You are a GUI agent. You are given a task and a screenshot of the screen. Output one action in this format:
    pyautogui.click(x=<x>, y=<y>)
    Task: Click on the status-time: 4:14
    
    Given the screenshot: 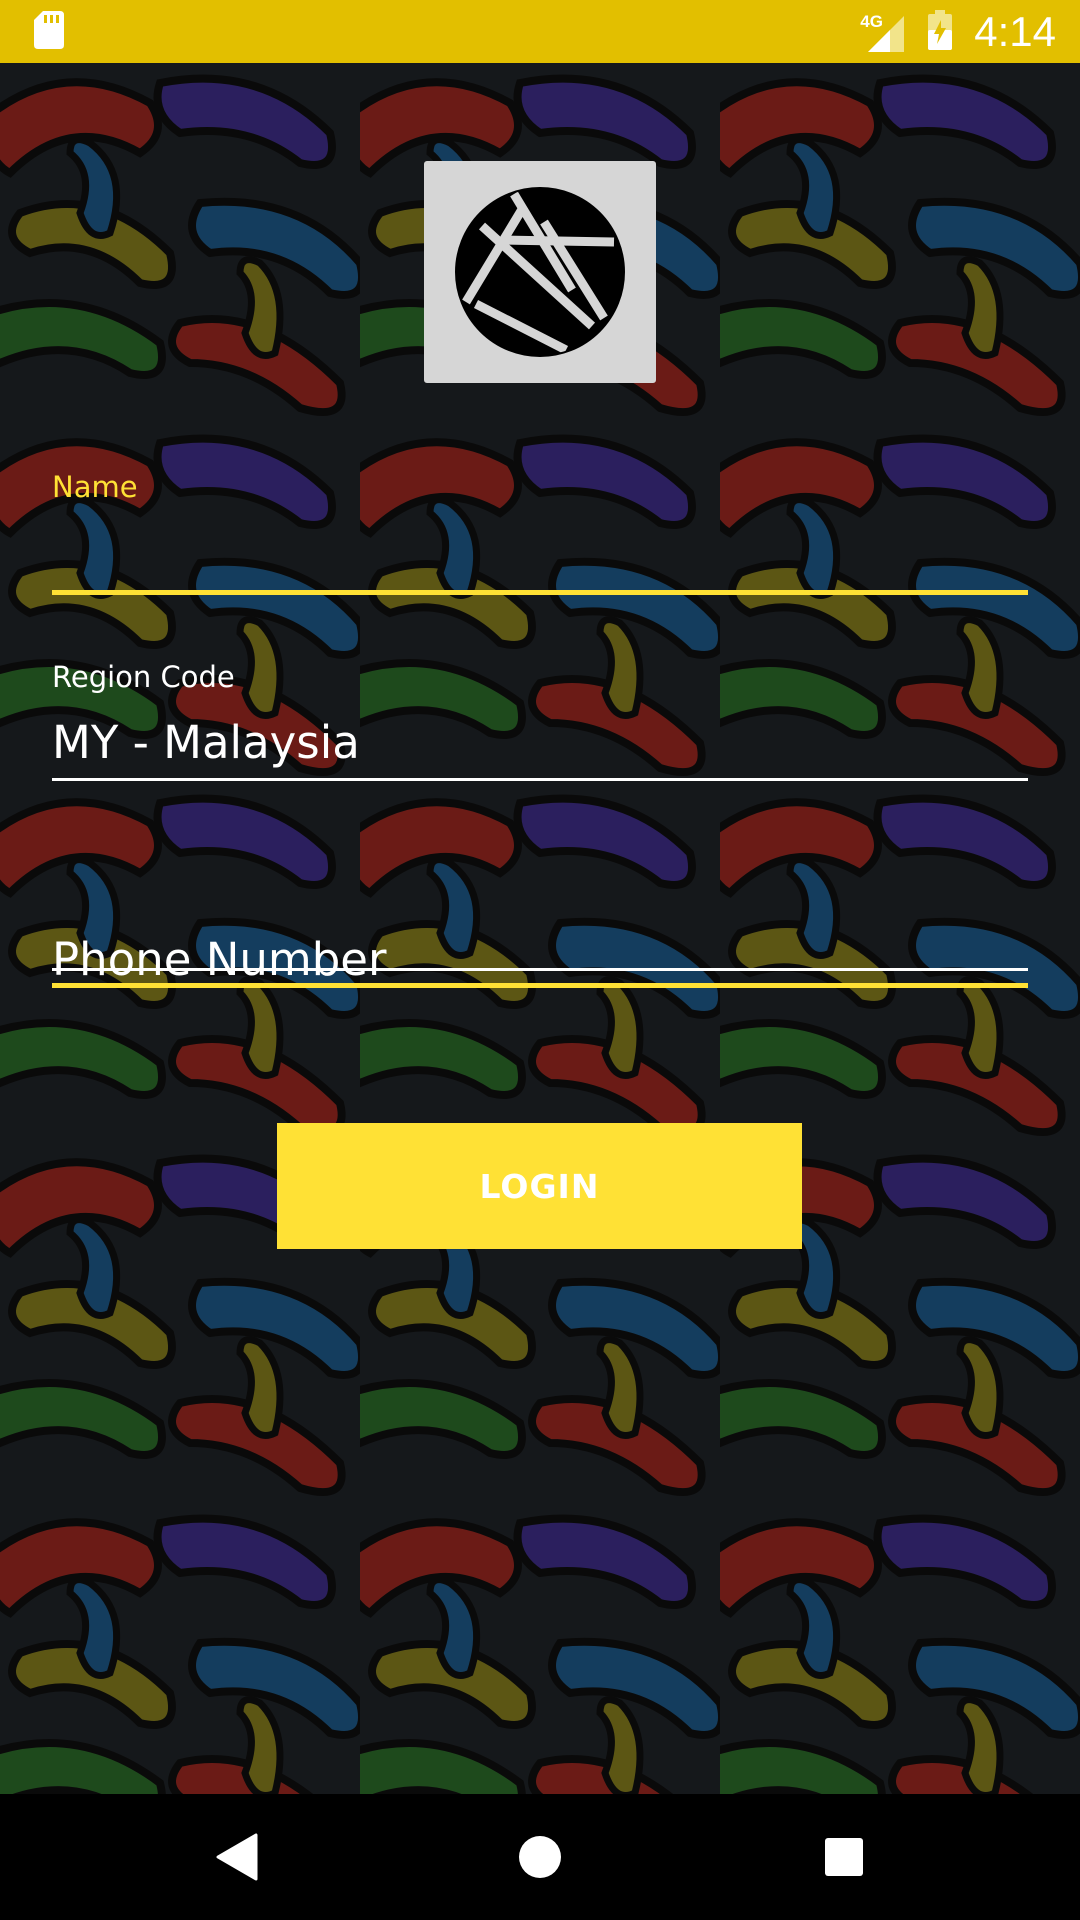 What is the action you would take?
    pyautogui.click(x=1015, y=31)
    